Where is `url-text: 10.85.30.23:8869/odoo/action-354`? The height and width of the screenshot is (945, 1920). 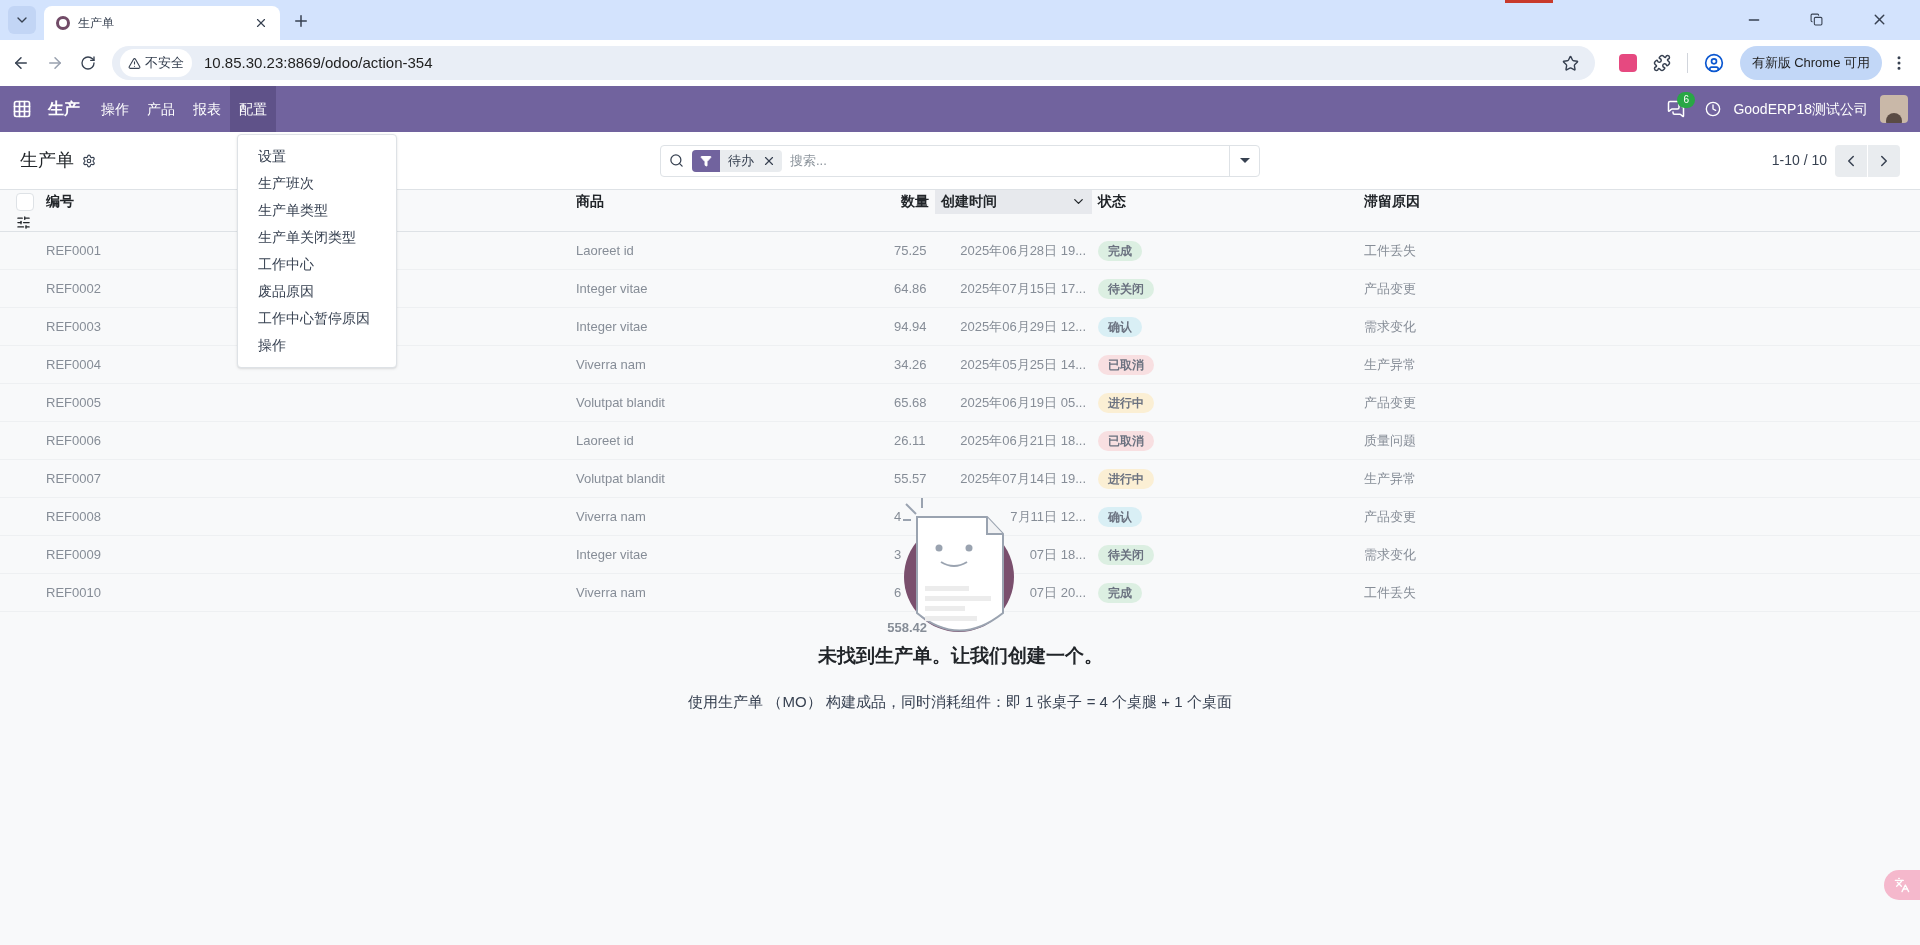 url-text: 10.85.30.23:8869/odoo/action-354 is located at coordinates (319, 62).